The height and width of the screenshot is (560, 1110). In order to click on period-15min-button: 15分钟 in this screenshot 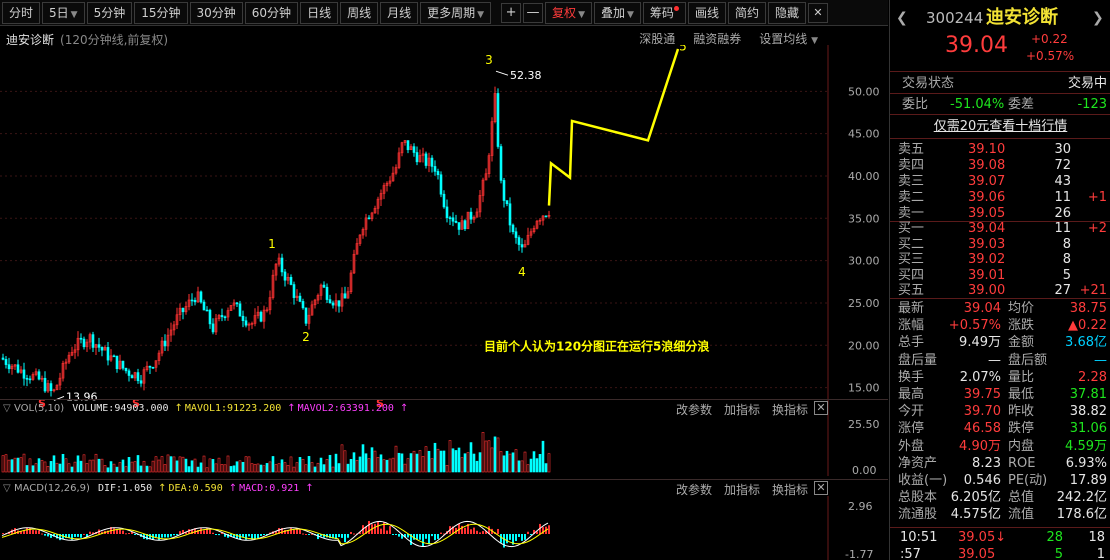, I will do `click(161, 12)`.